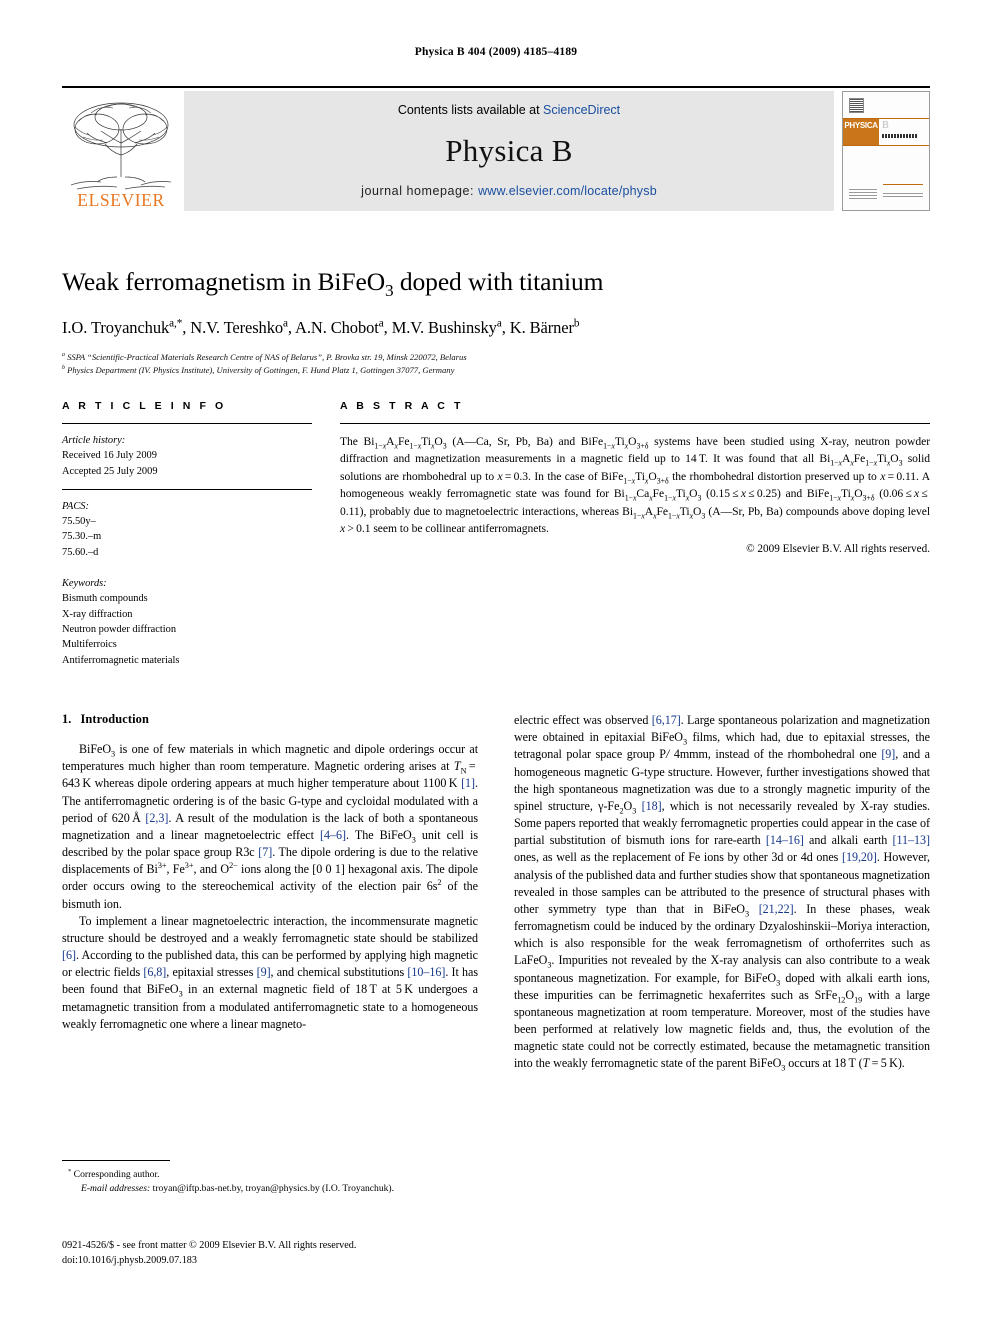  Describe the element at coordinates (116, 1160) in the screenshot. I see `footnote-rule` at that location.